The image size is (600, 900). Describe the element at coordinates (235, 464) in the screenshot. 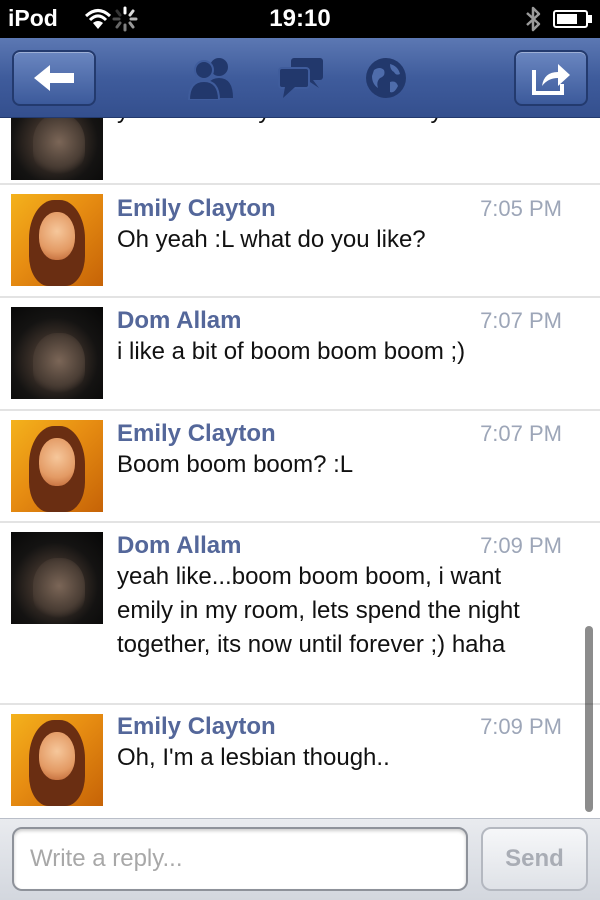

I see `message-text: Boom boom boom? :L` at that location.